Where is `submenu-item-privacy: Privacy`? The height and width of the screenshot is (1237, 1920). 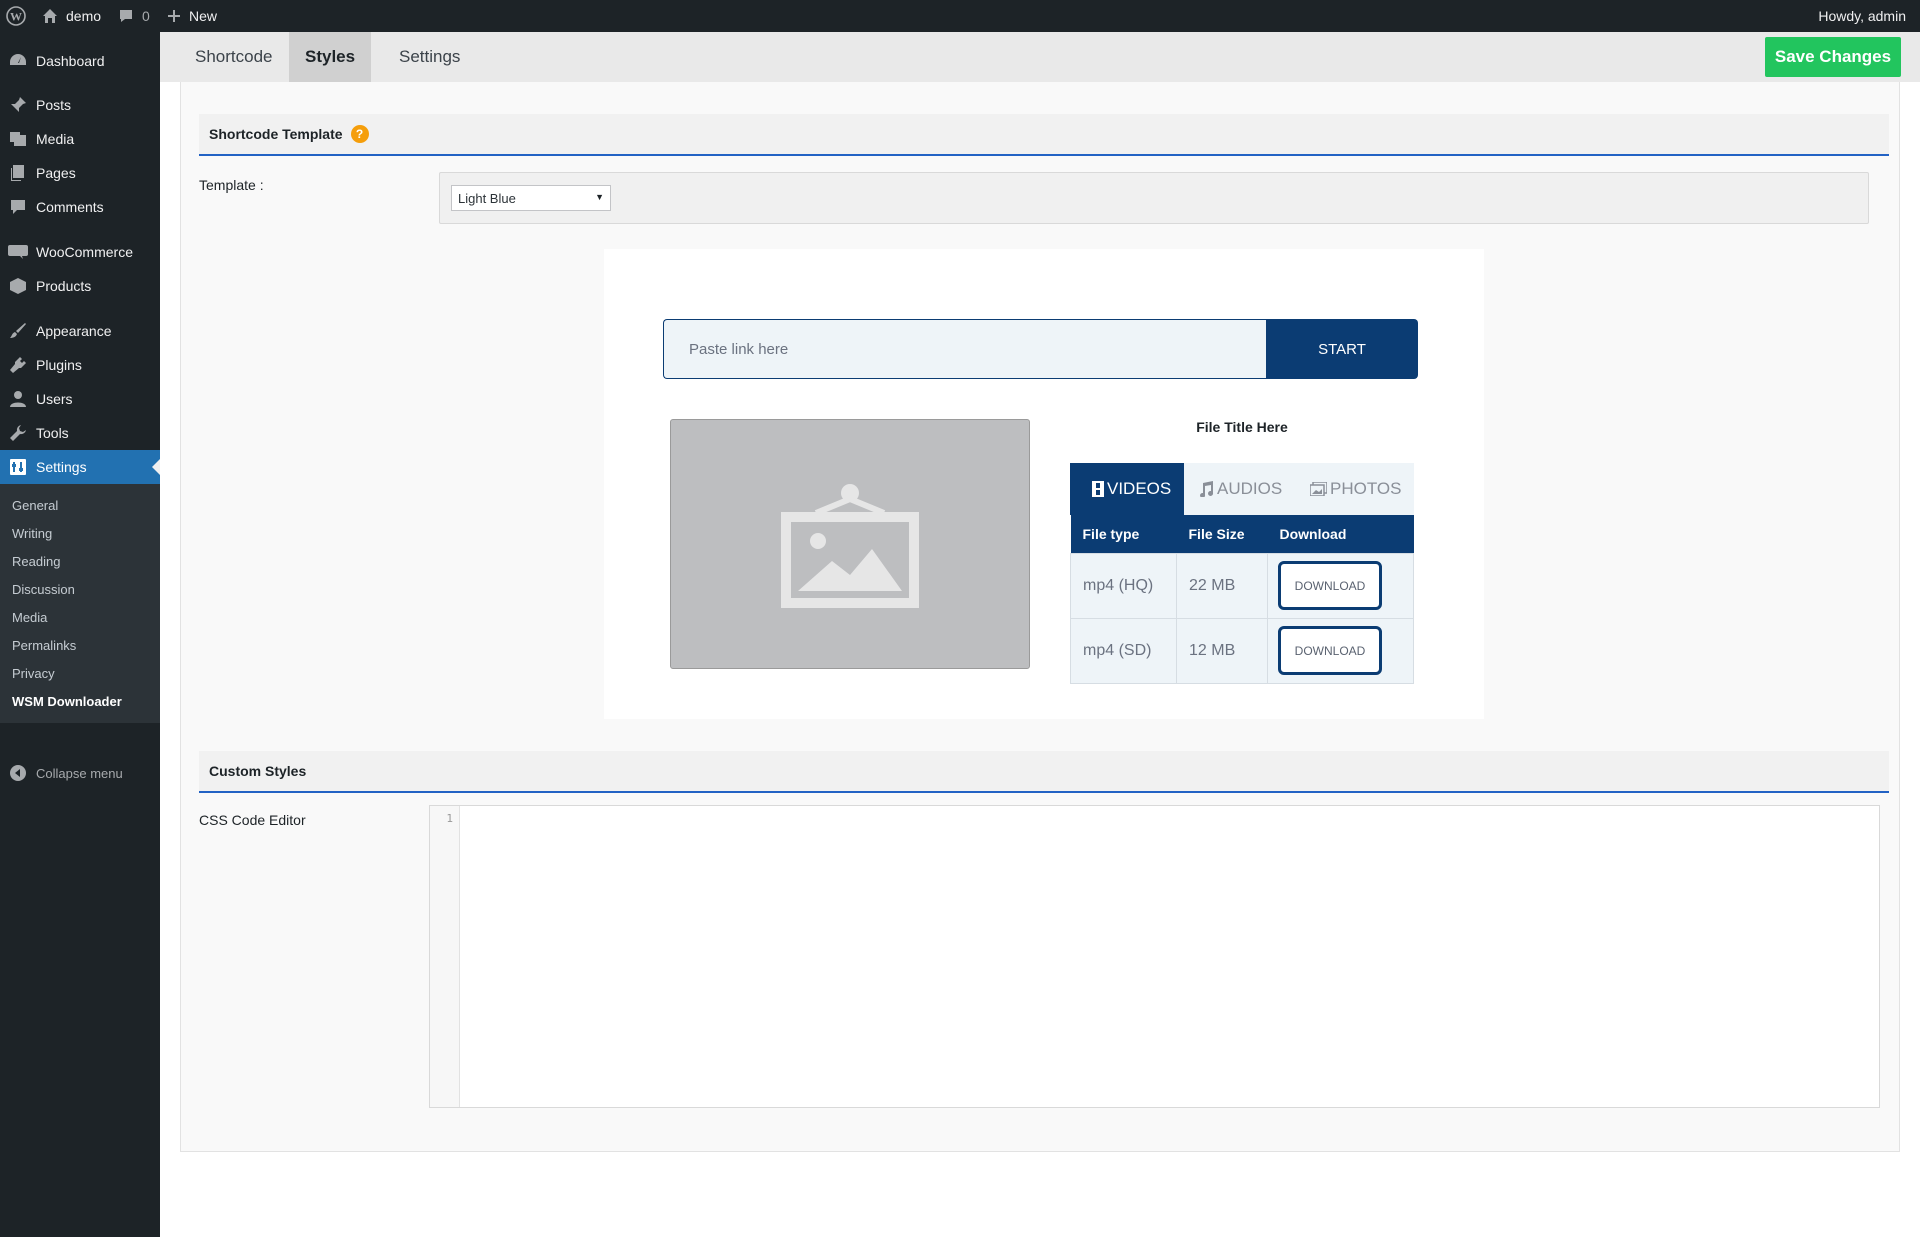
submenu-item-privacy: Privacy is located at coordinates (80, 673).